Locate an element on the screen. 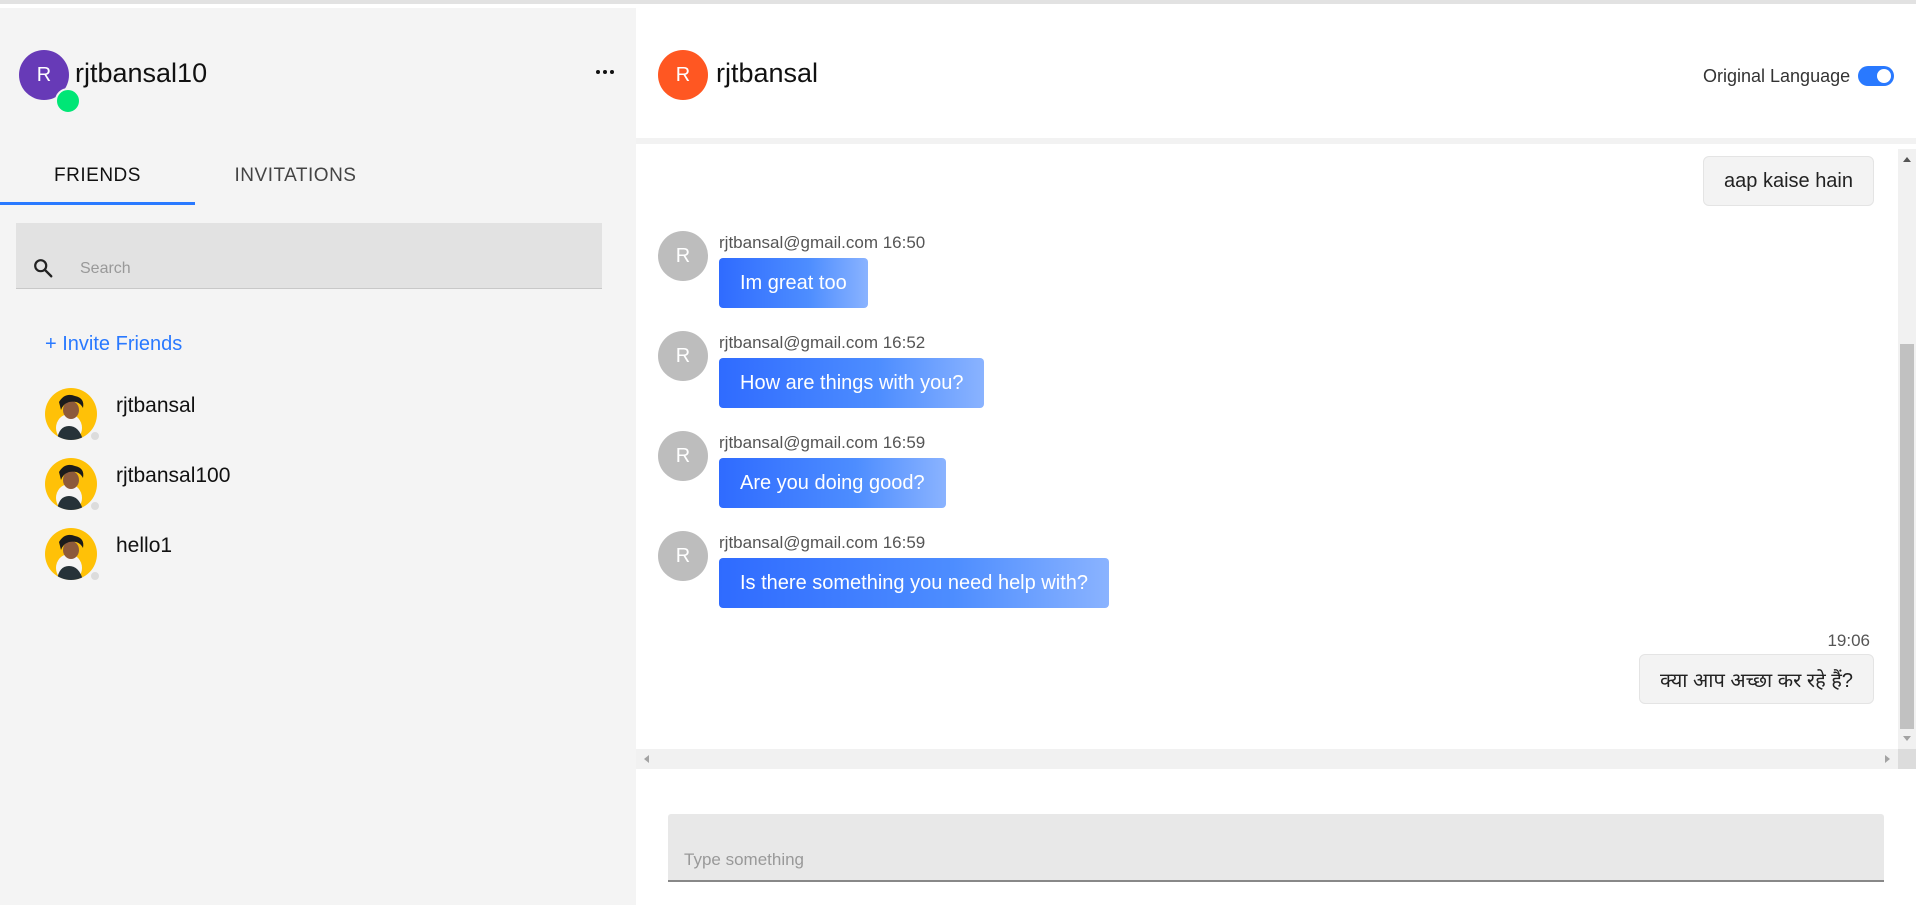 This screenshot has width=1916, height=905. chat-partner-avatar: R is located at coordinates (683, 75).